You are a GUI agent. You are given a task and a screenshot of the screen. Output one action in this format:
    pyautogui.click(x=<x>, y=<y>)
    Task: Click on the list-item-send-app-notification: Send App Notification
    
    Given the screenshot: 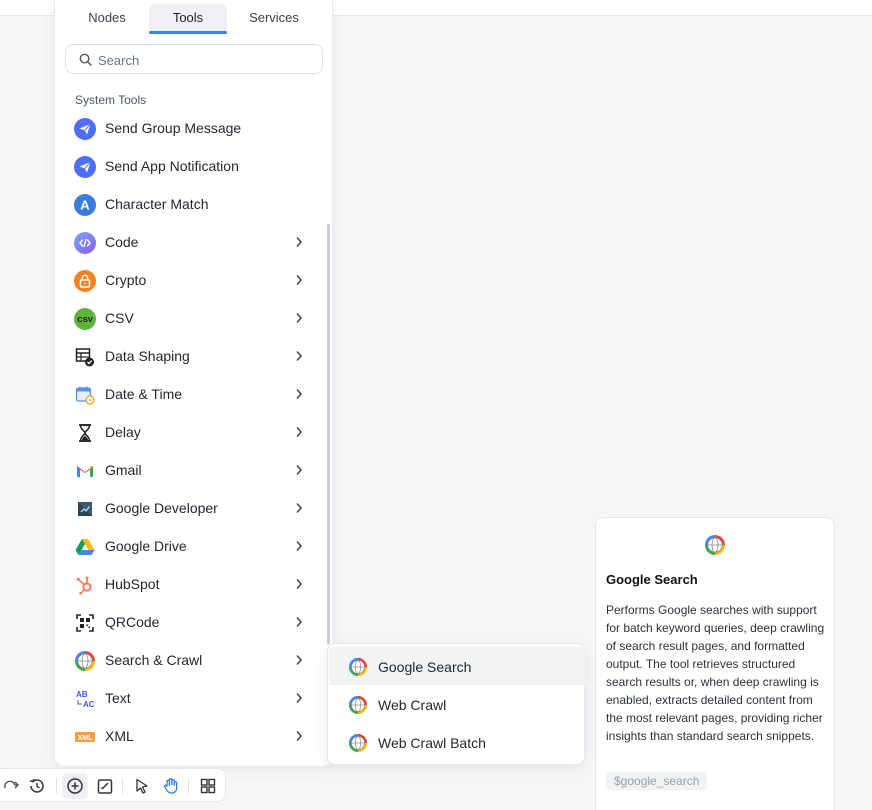 What is the action you would take?
    pyautogui.click(x=189, y=166)
    